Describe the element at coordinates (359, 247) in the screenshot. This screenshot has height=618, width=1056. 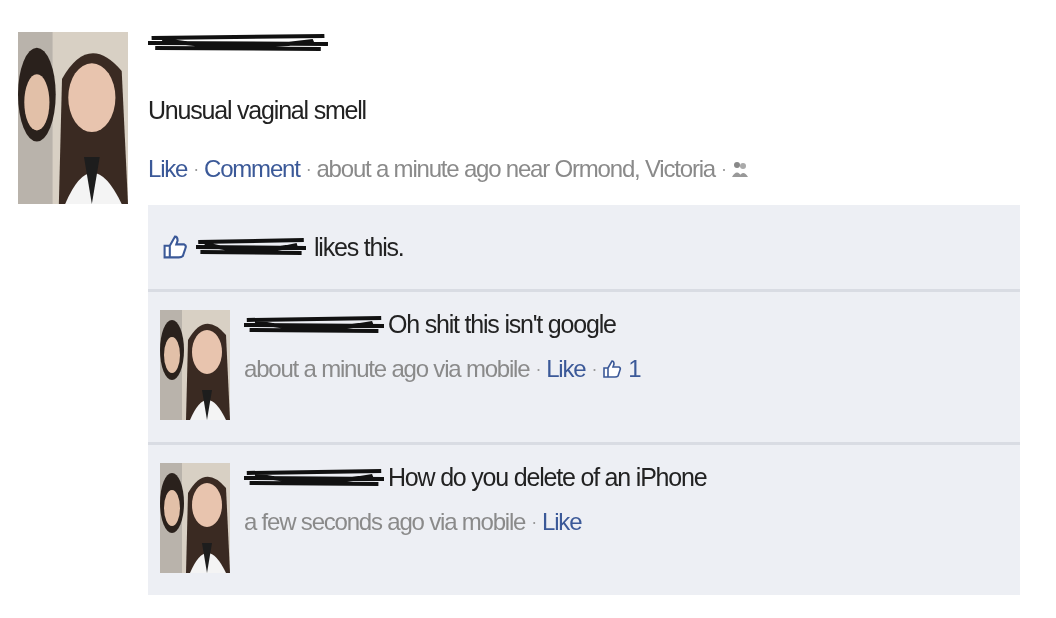
I see `likes-text: likes this.` at that location.